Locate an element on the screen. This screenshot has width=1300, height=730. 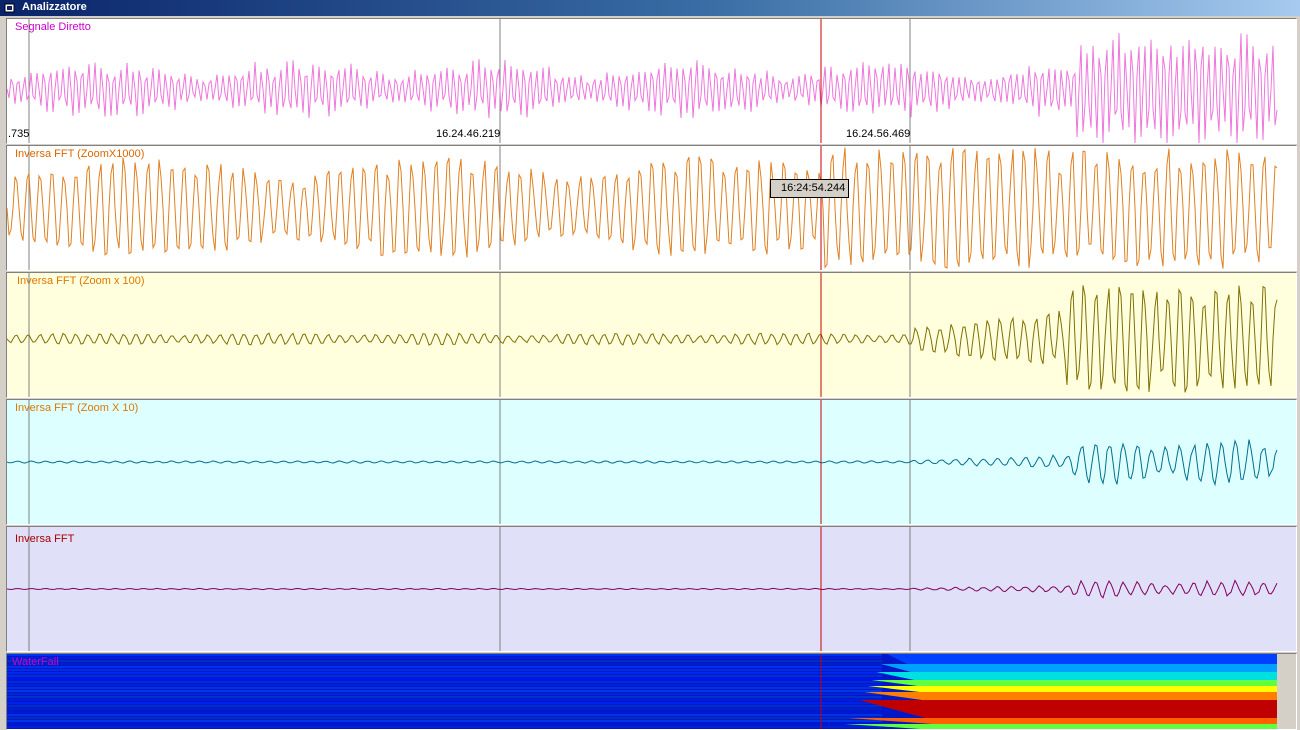
title-bar: Analizzatore is located at coordinates (650, 8).